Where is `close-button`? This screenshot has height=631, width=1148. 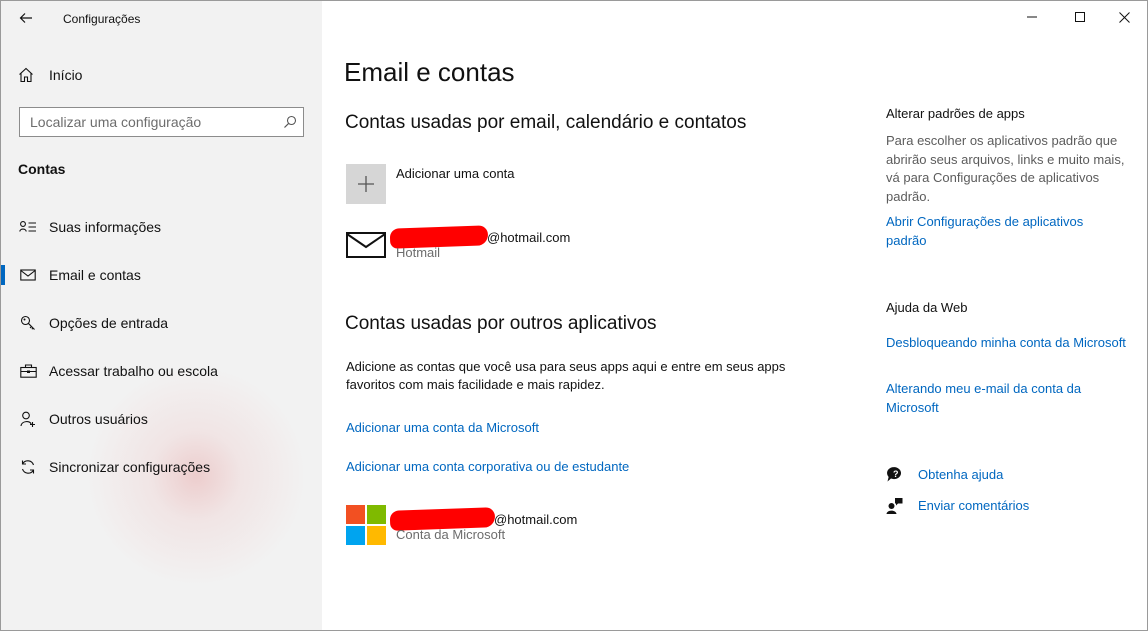
close-button is located at coordinates (1124, 17).